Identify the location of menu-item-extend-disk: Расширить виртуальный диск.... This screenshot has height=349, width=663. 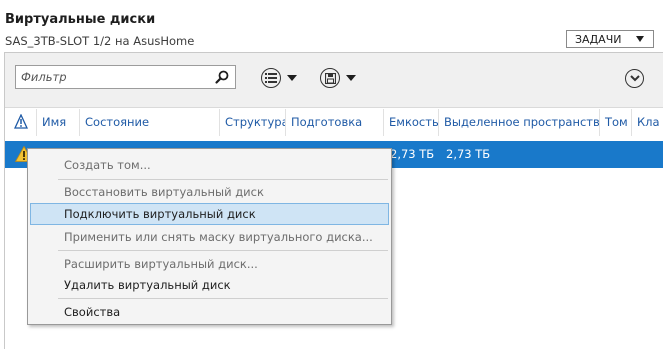
(209, 264).